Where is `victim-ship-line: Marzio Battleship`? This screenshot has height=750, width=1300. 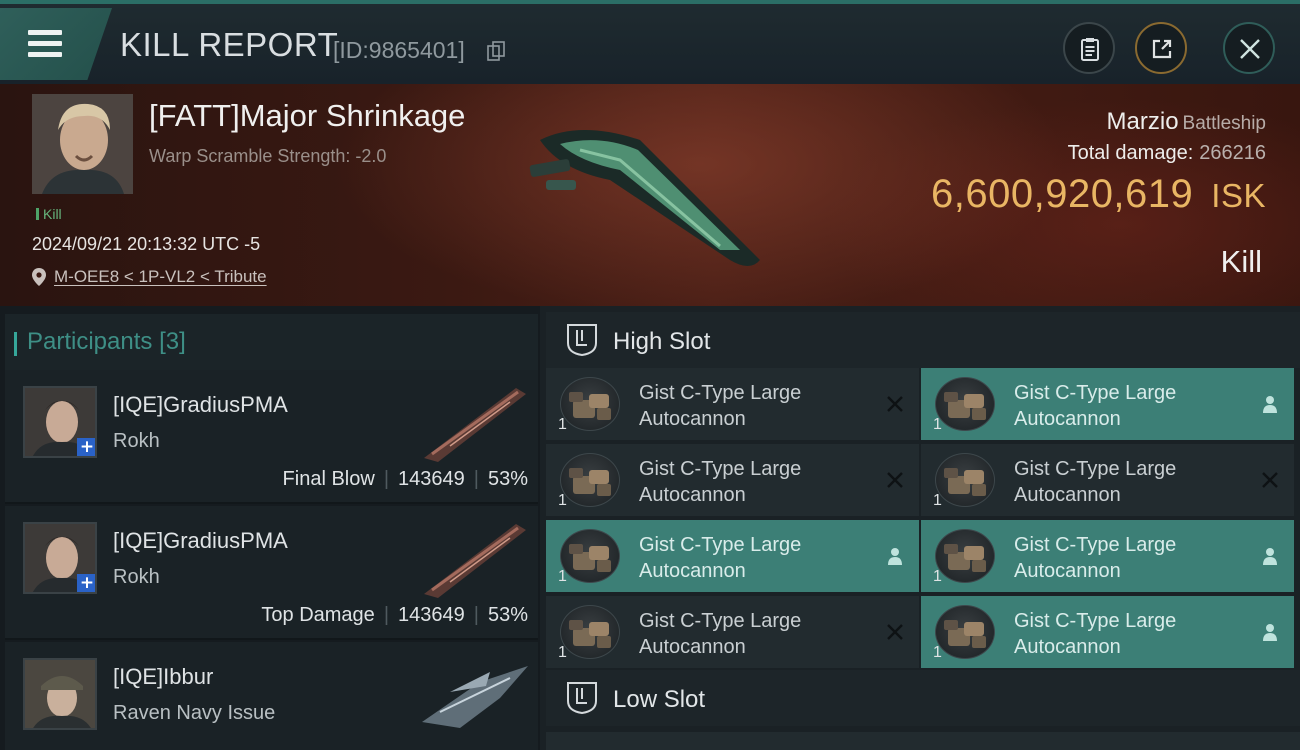 victim-ship-line: Marzio Battleship is located at coordinates (1186, 122).